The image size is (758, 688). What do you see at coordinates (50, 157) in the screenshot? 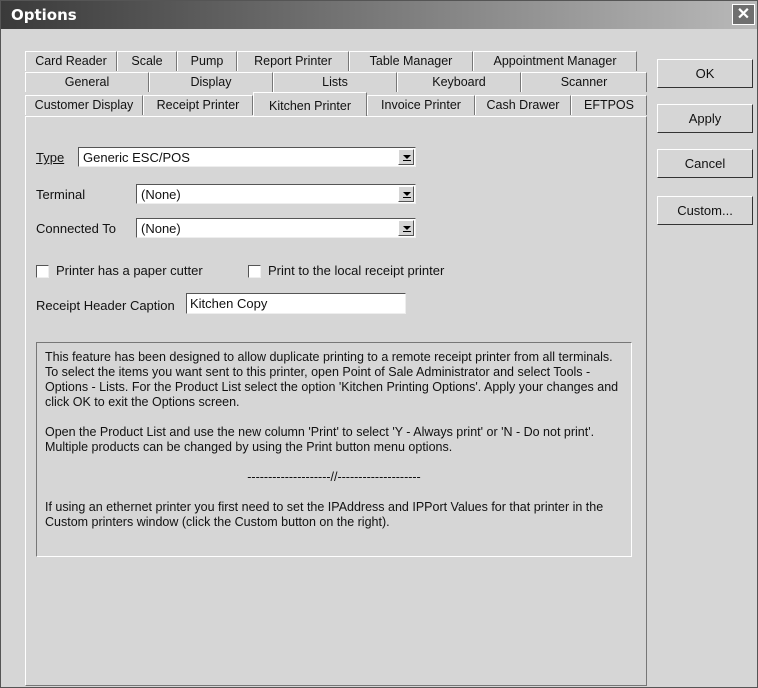
I see `type-label: Type` at bounding box center [50, 157].